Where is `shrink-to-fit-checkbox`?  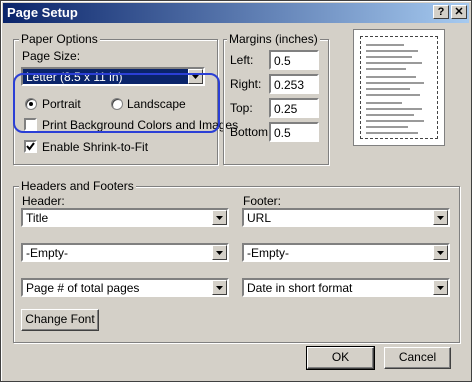 shrink-to-fit-checkbox is located at coordinates (30, 146).